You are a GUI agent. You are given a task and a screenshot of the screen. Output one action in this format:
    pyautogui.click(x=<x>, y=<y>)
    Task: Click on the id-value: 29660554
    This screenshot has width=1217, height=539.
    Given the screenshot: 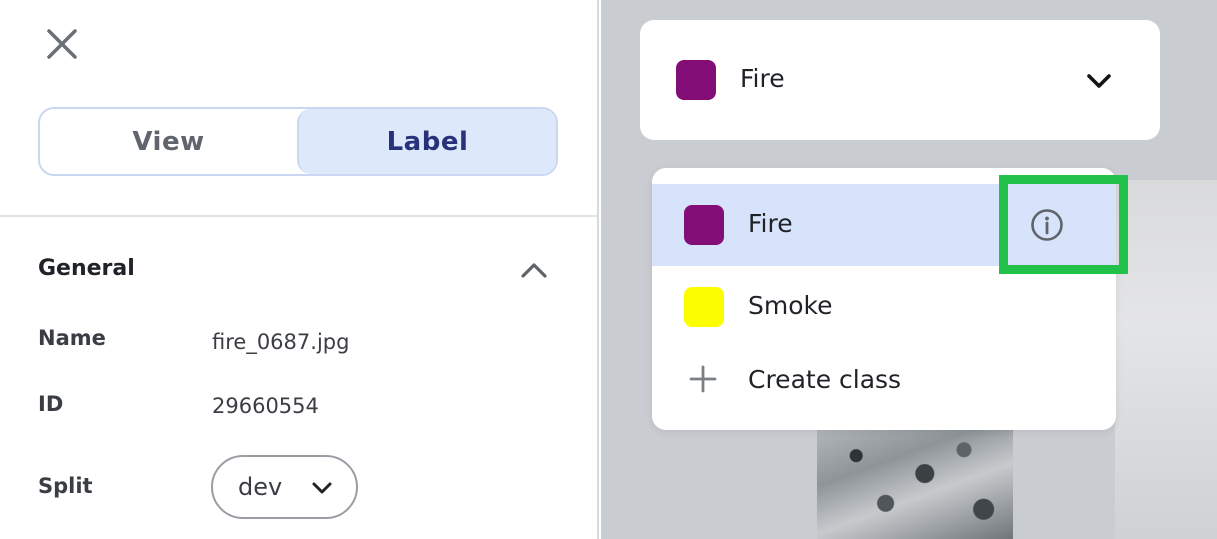 What is the action you would take?
    pyautogui.click(x=265, y=406)
    